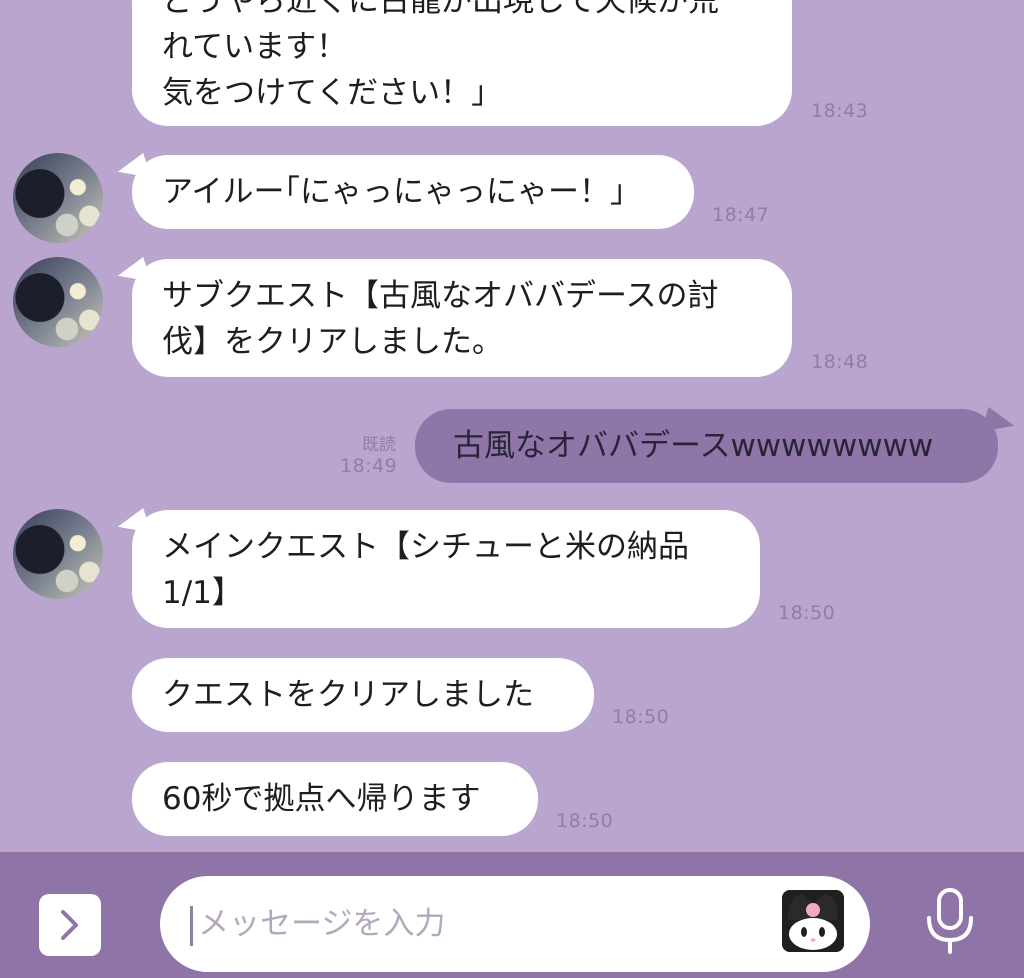  Describe the element at coordinates (840, 362) in the screenshot. I see `message-time: 18:48` at that location.